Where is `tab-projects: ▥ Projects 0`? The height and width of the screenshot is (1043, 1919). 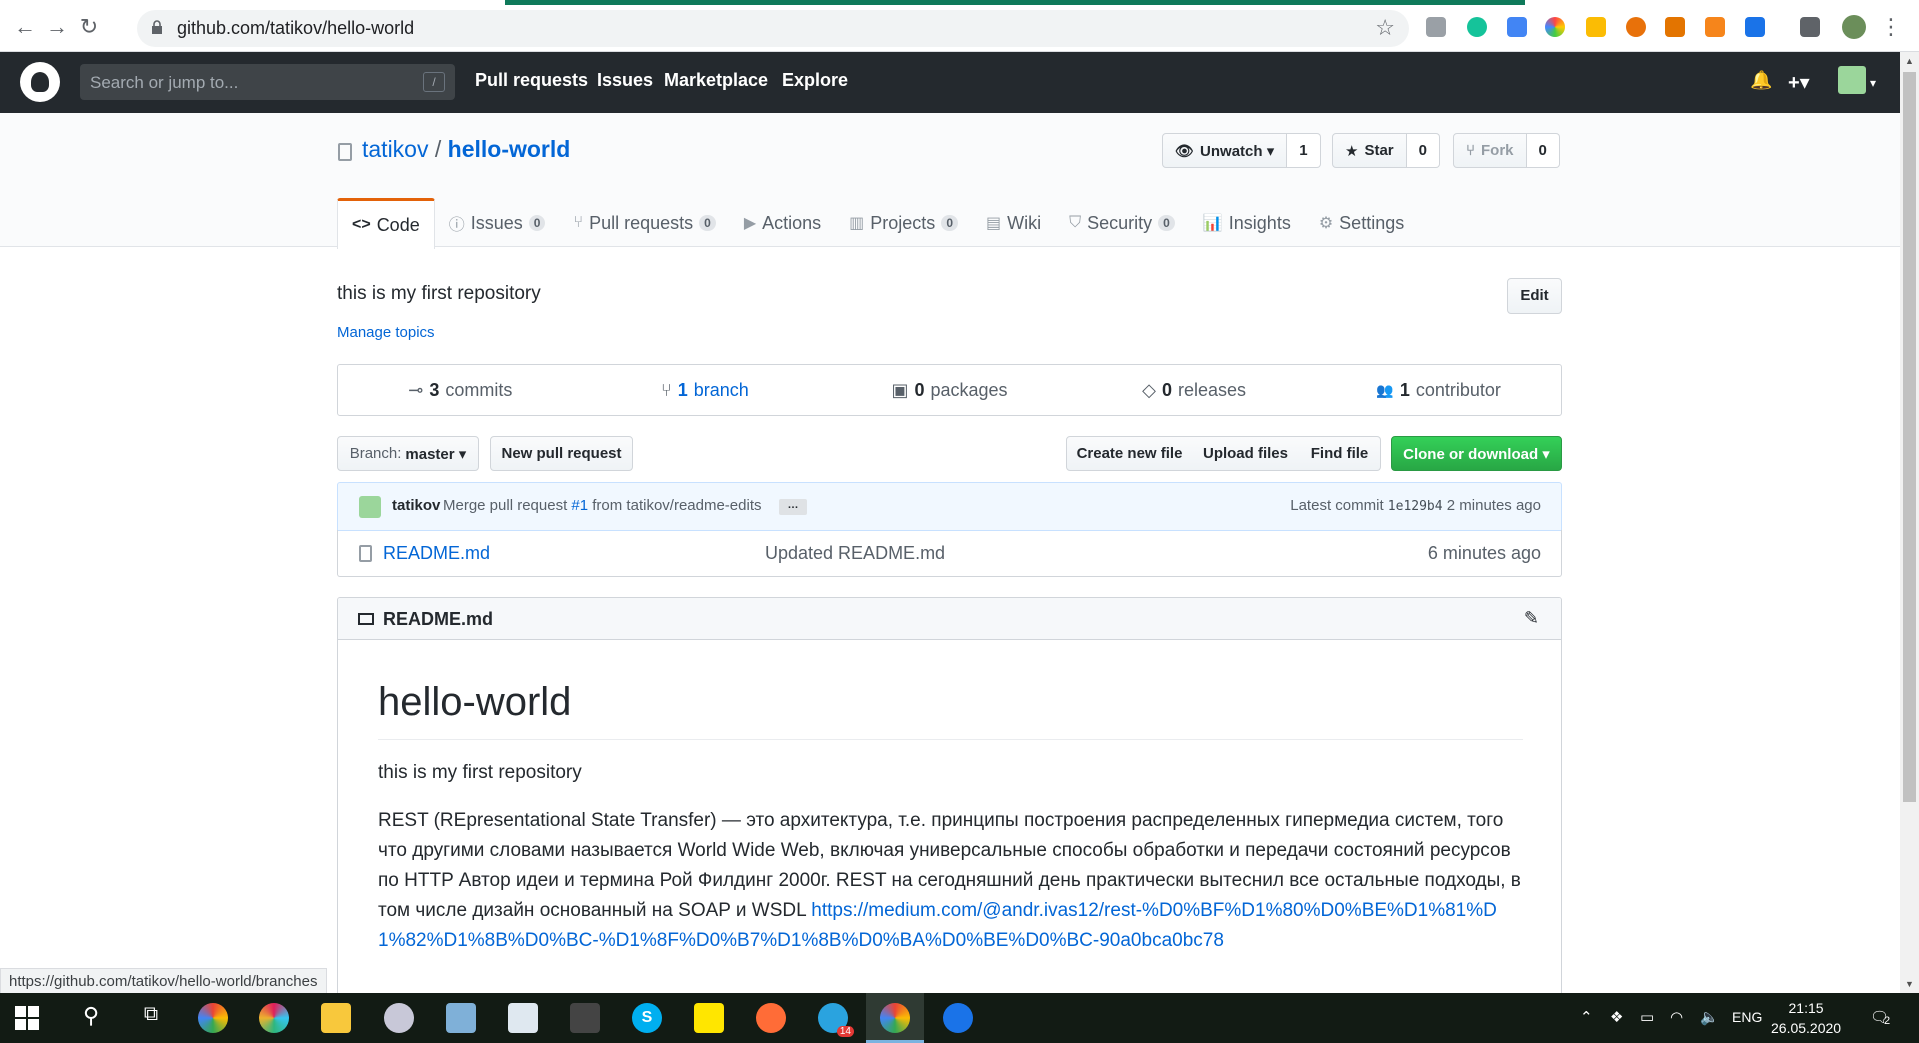 tab-projects: ▥ Projects 0 is located at coordinates (903, 223).